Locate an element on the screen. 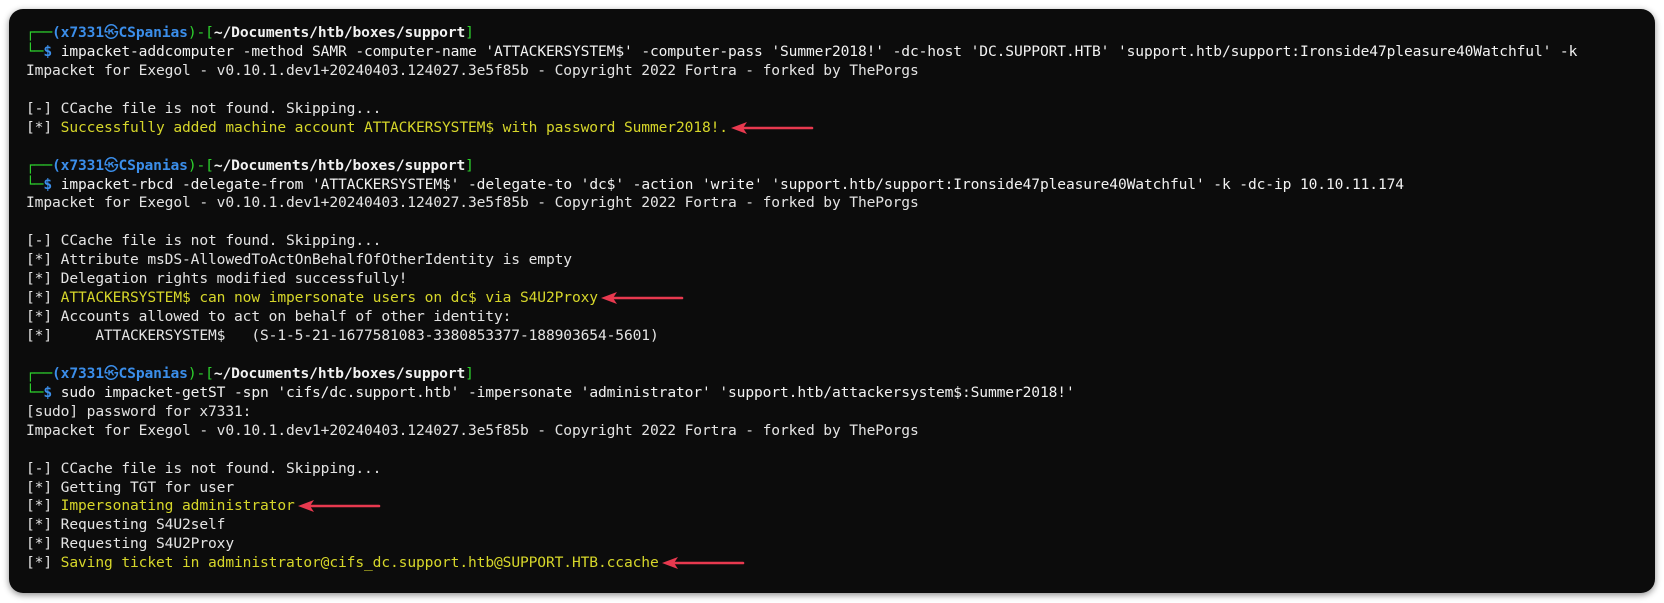 The width and height of the screenshot is (1664, 603). output-text: [*] Getting TGT for user is located at coordinates (130, 487).